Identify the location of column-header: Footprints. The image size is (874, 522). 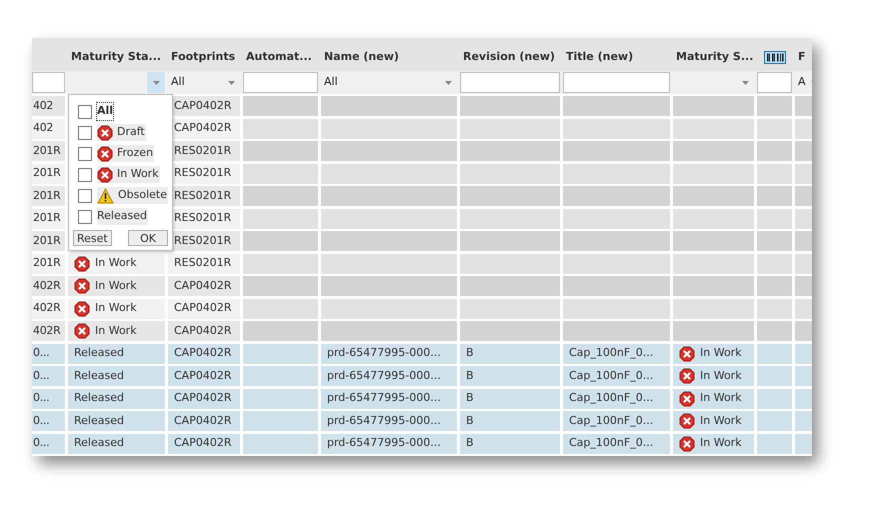
(203, 57).